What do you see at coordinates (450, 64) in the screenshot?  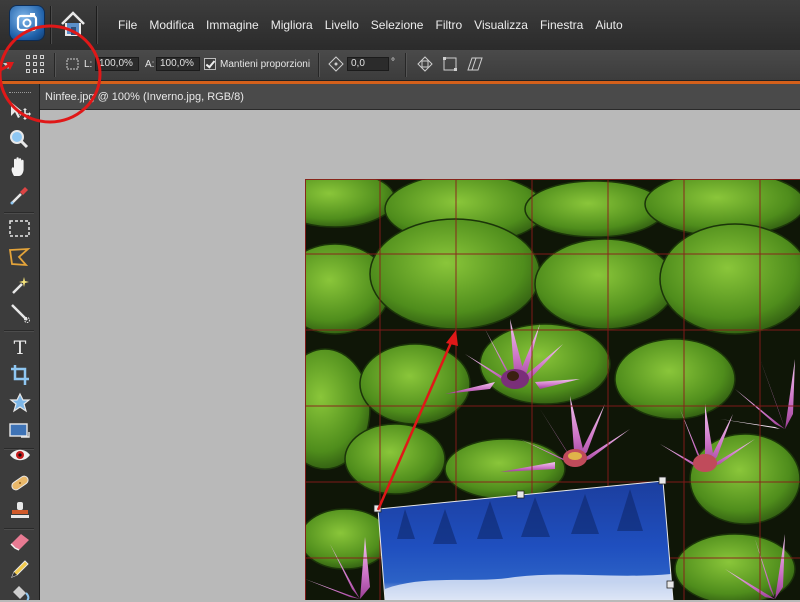 I see `scale-mode-icon` at bounding box center [450, 64].